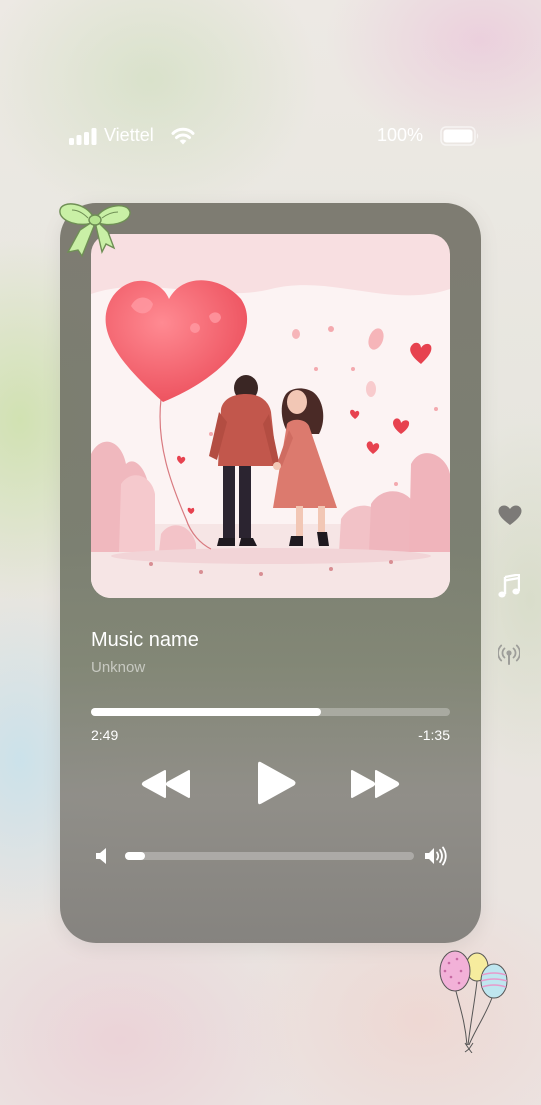 Image resolution: width=541 pixels, height=1105 pixels. I want to click on wifi-icon, so click(183, 136).